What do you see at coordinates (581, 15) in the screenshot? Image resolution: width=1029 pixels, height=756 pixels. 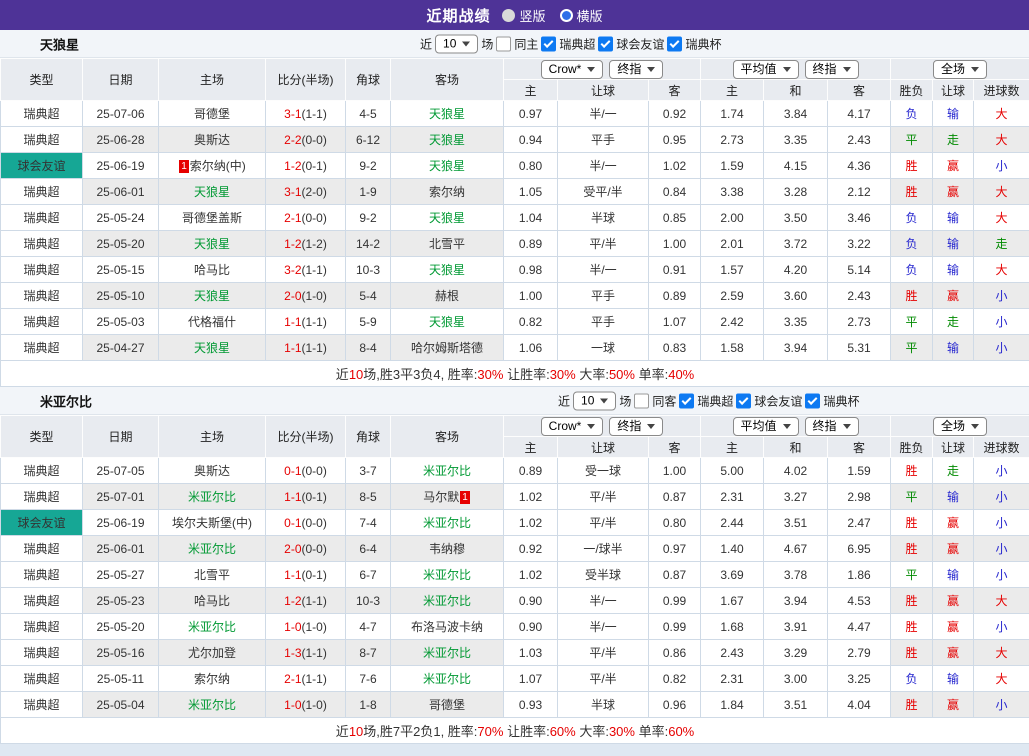 I see `horizontal-layout-option: 横版` at bounding box center [581, 15].